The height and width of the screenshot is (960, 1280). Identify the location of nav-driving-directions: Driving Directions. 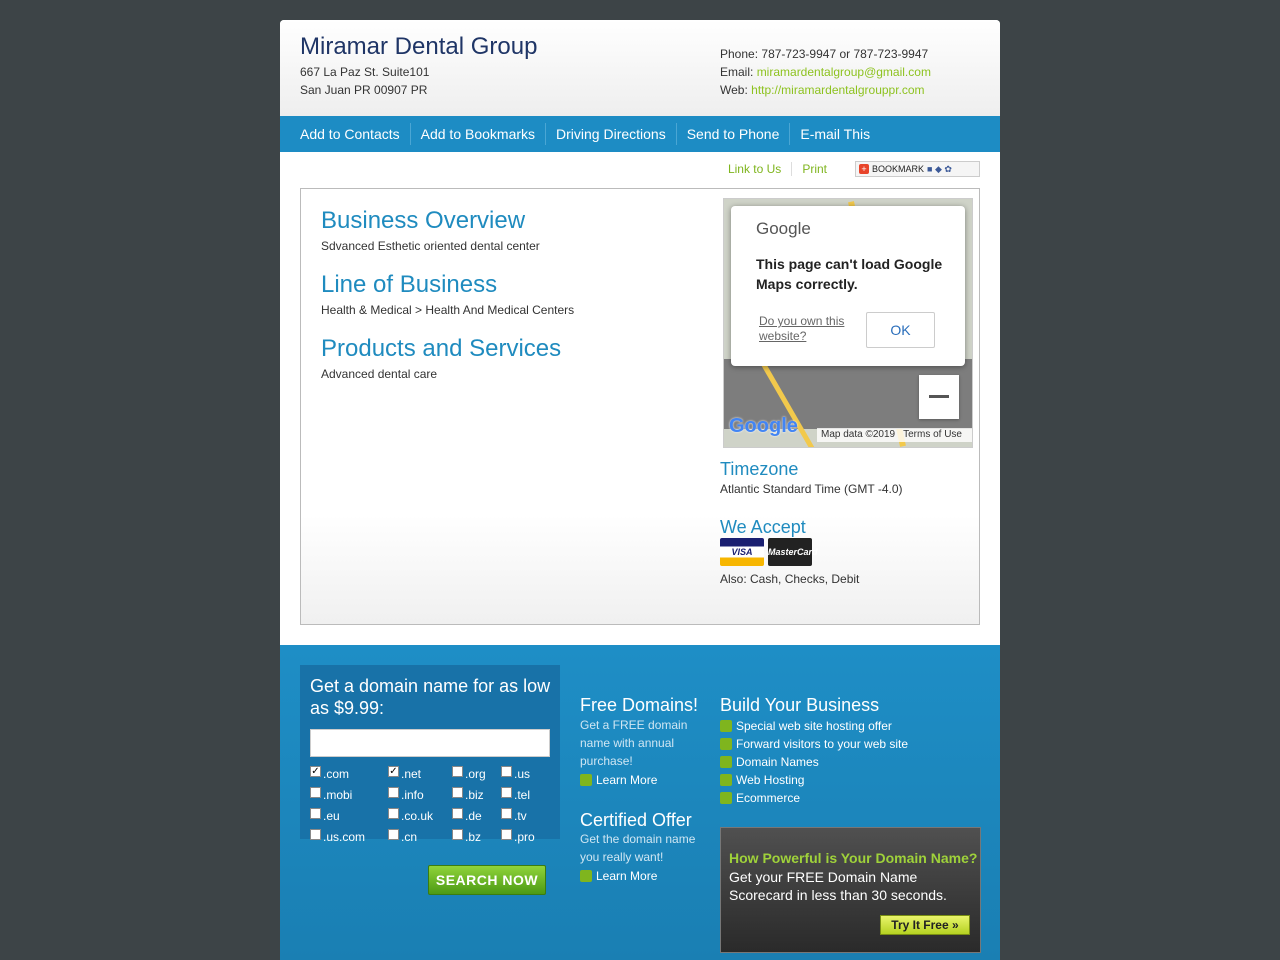
(611, 134).